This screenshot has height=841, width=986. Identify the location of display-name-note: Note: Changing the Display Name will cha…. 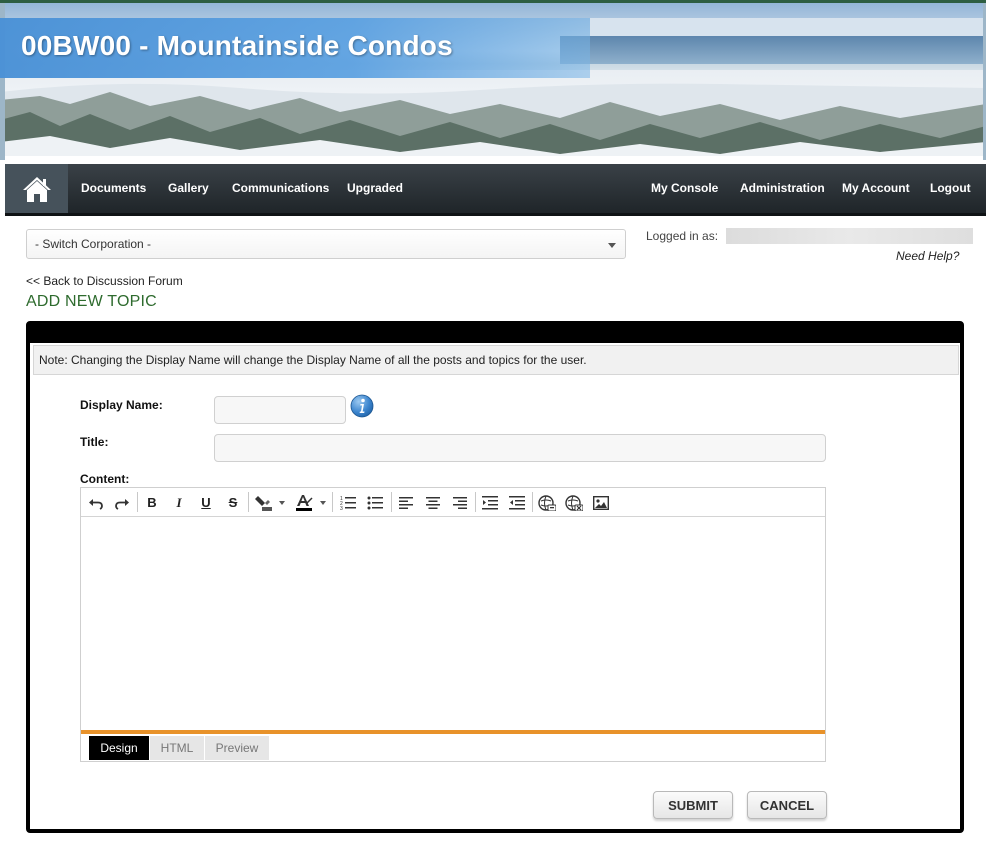
(496, 360).